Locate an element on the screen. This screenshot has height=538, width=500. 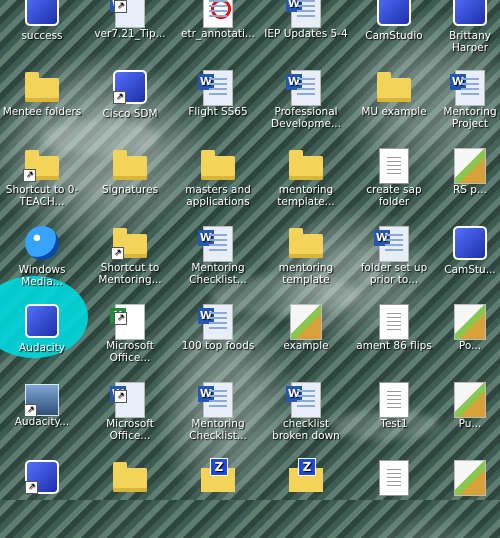
desktop-icon-iep-updates: IEP Updates 5-4 is located at coordinates (306, 35).